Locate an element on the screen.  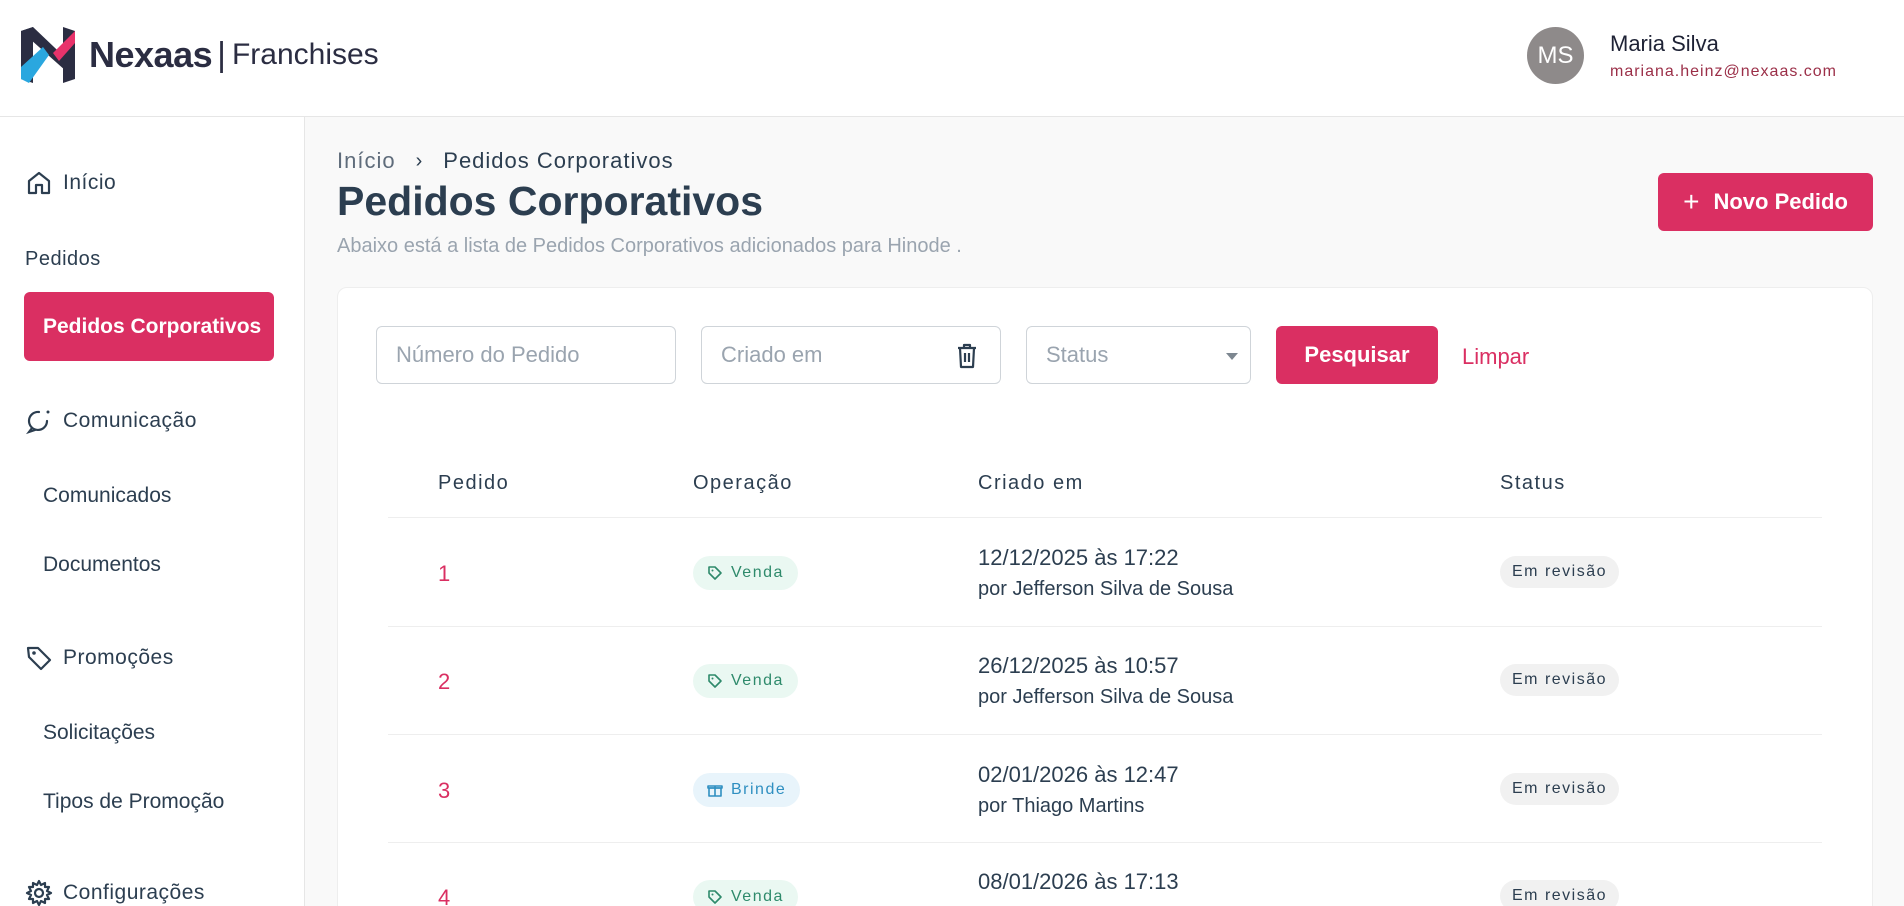
clear-link: Limpar is located at coordinates (1495, 357).